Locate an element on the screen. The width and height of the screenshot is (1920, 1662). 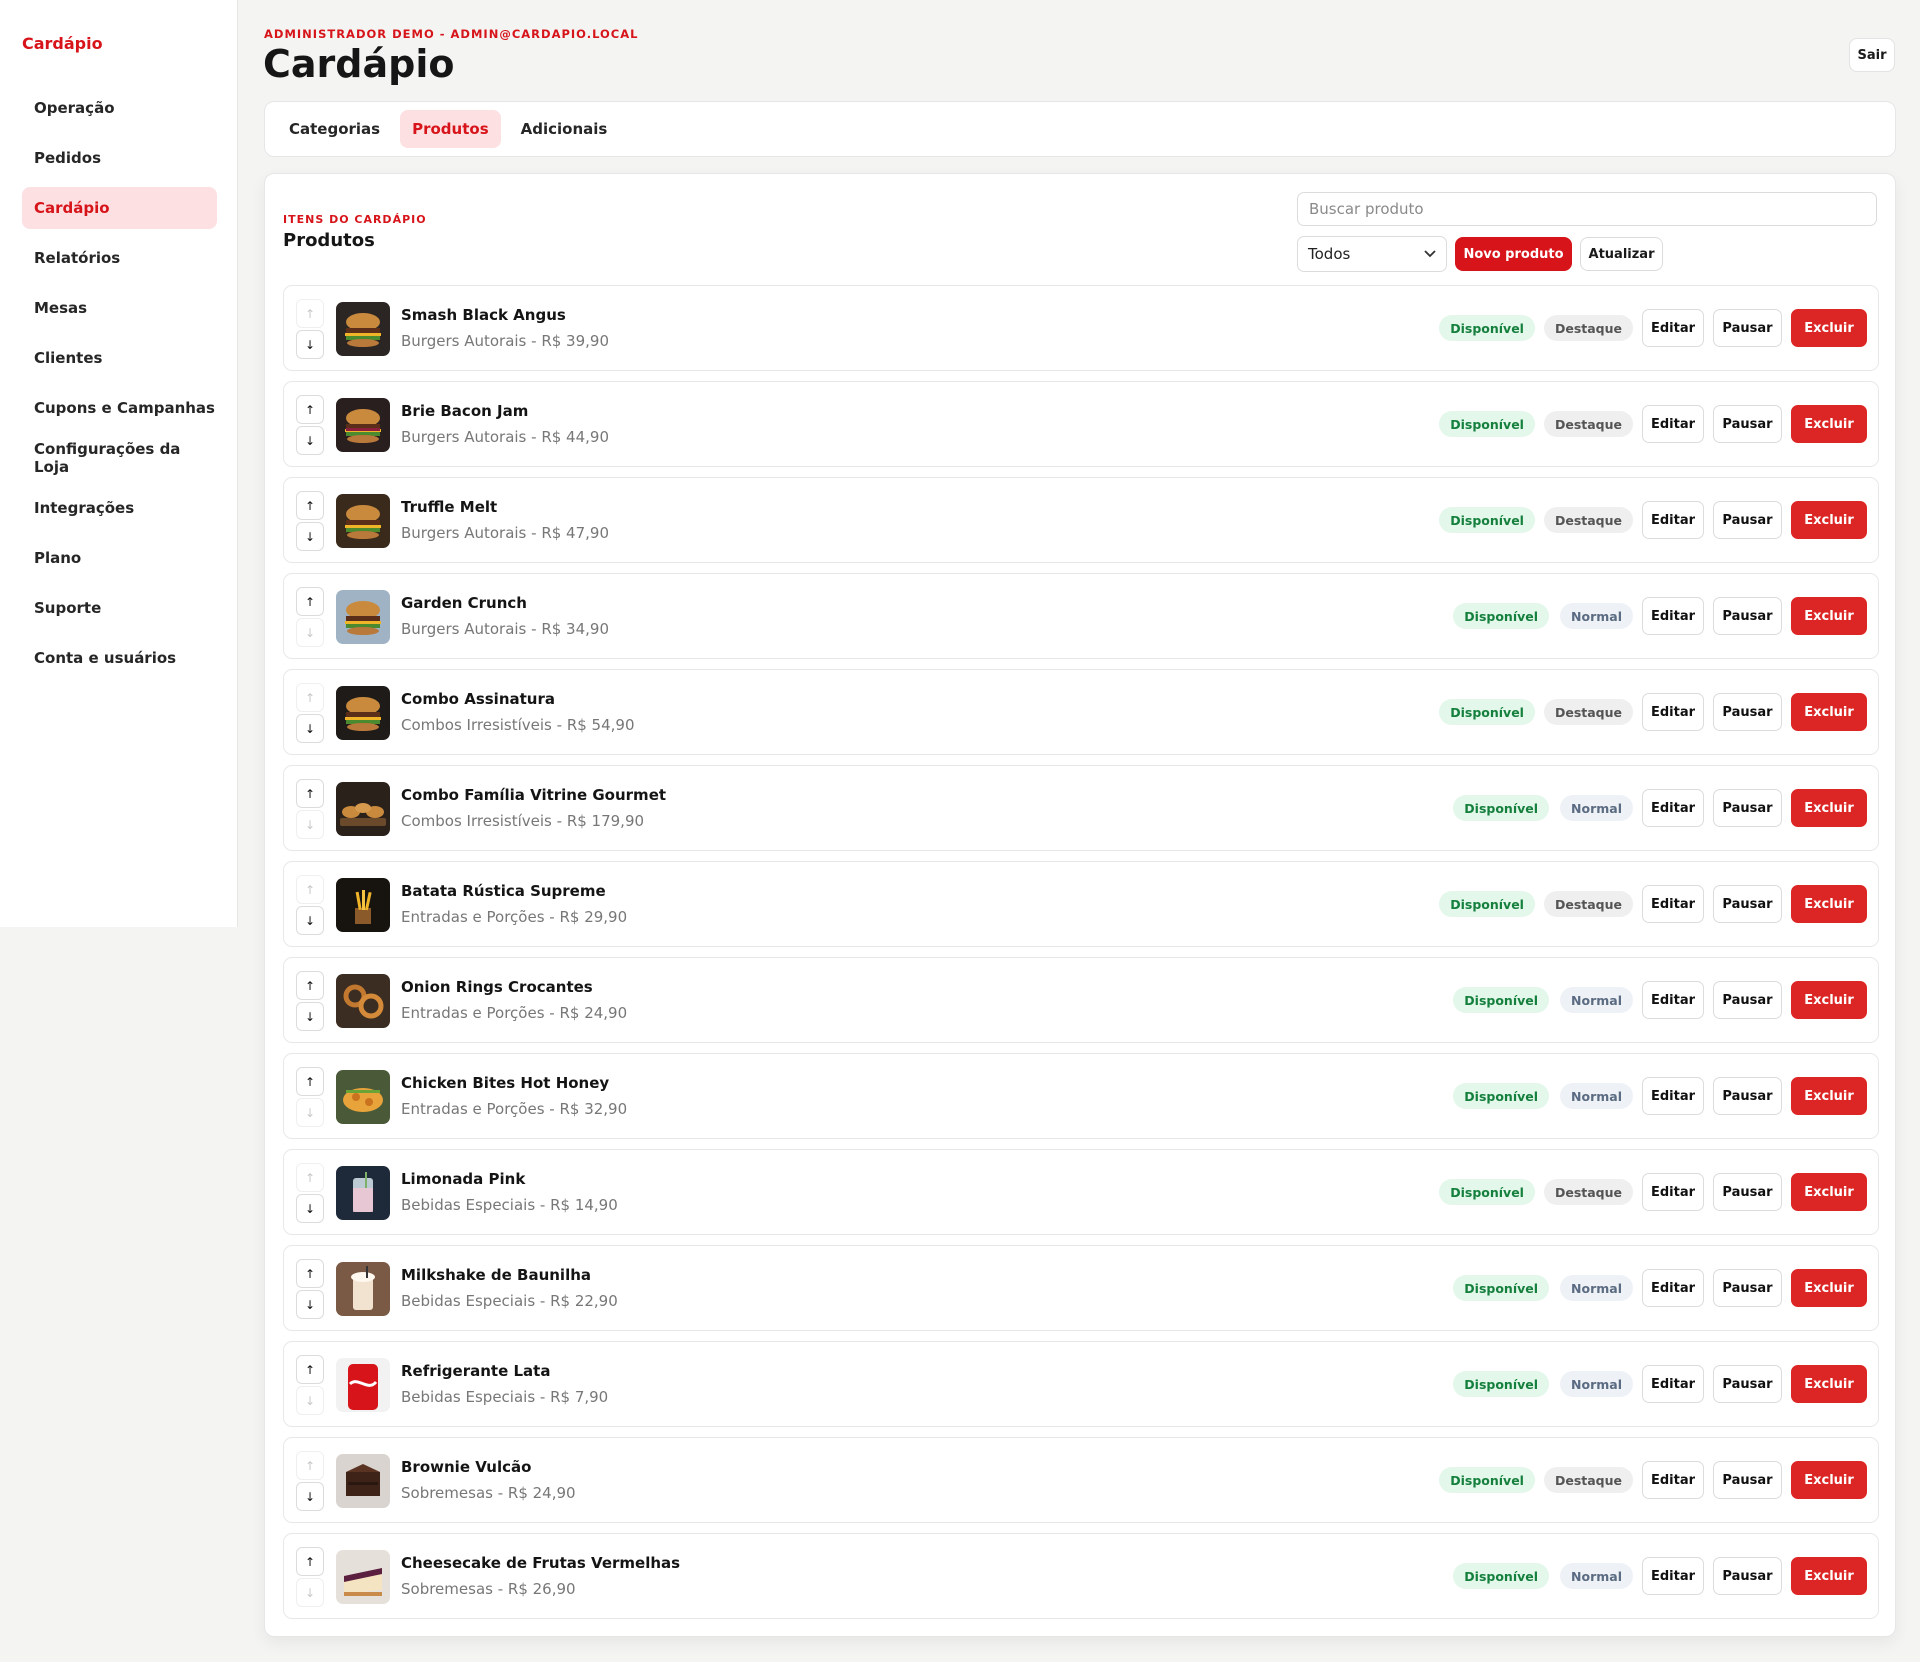
sidebar-item-operação: Operação is located at coordinates (119, 108).